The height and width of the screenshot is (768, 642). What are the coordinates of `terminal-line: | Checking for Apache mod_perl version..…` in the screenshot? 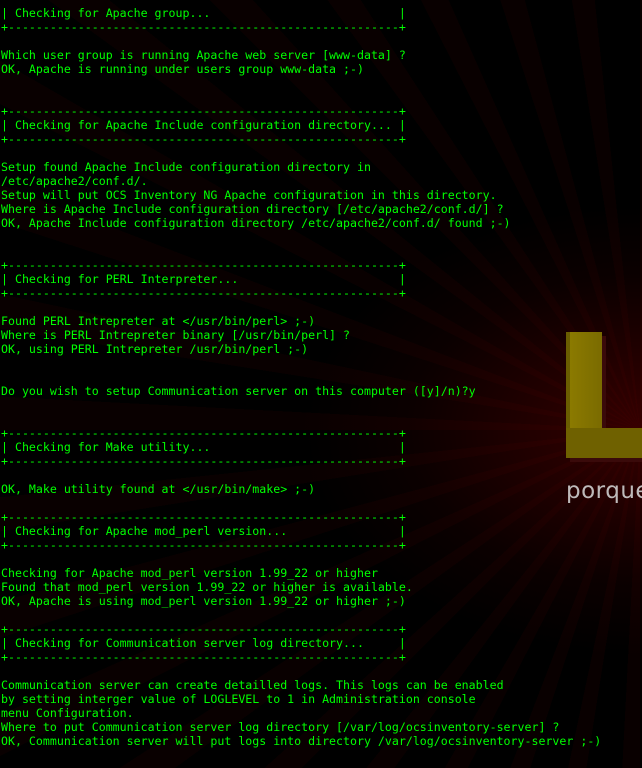 It's located at (203, 531).